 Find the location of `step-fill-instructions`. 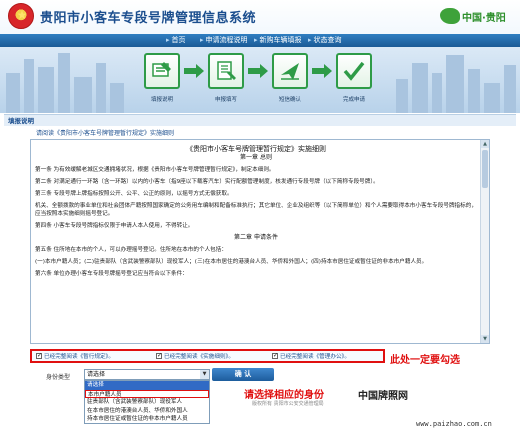

step-fill-instructions is located at coordinates (162, 71).